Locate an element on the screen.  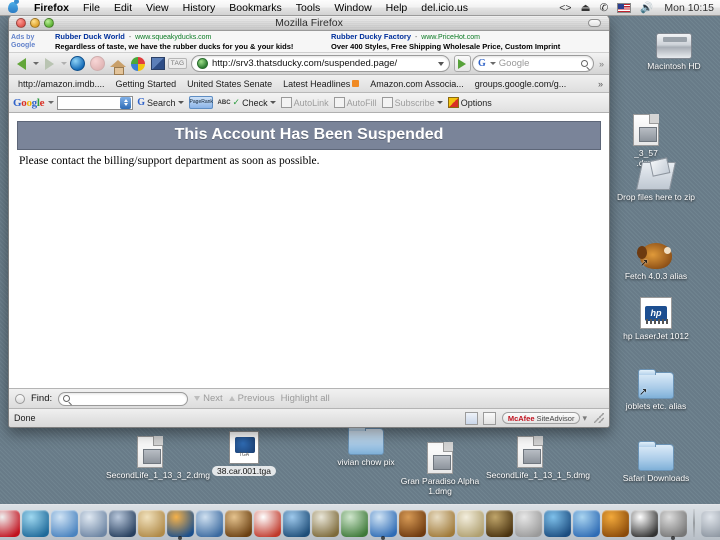
dock-item-dreamweaver is located at coordinates (35, 523).